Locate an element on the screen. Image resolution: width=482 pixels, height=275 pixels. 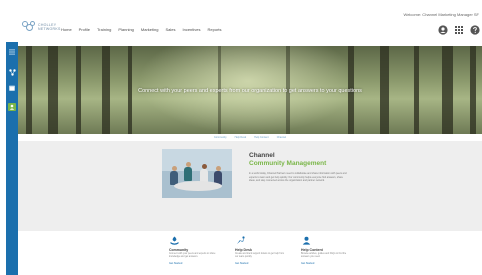
card-title: Help Desk is located at coordinates (243, 250).